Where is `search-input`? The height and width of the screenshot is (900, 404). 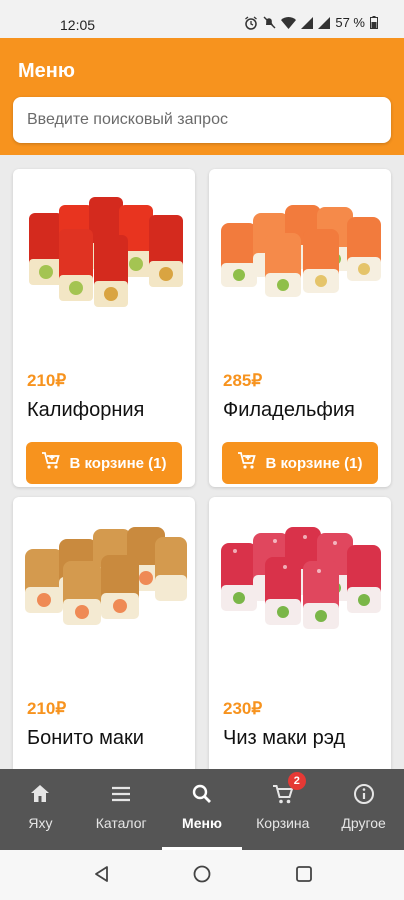
search-input is located at coordinates (202, 120).